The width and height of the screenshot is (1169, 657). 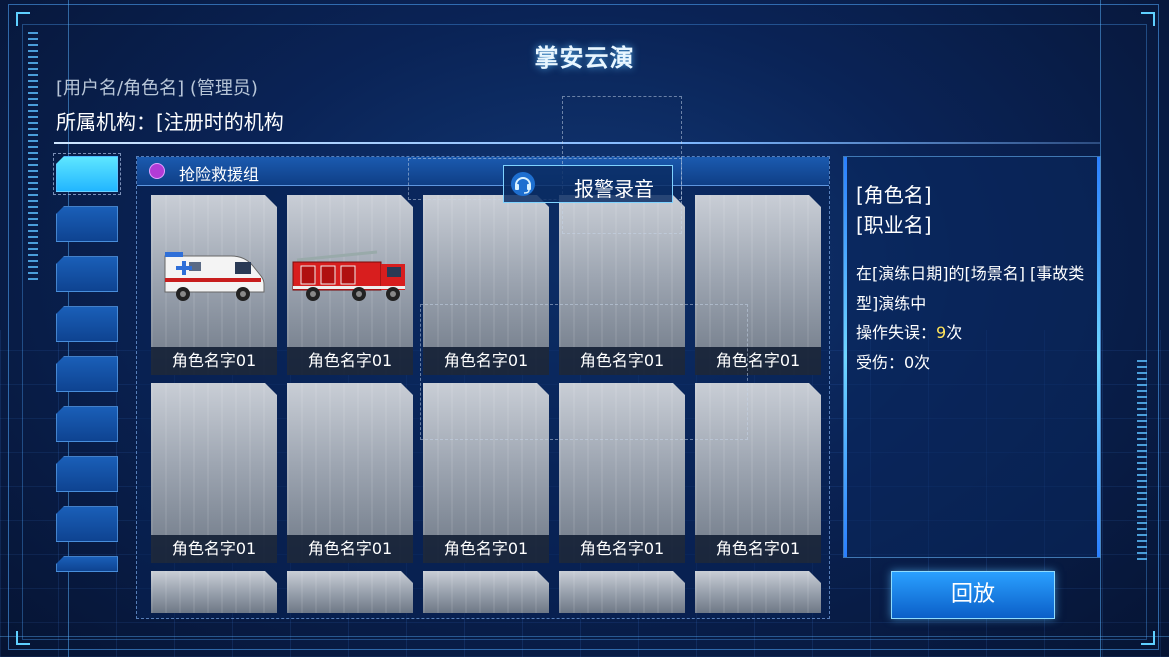 What do you see at coordinates (973, 595) in the screenshot?
I see `replay-button: 回放` at bounding box center [973, 595].